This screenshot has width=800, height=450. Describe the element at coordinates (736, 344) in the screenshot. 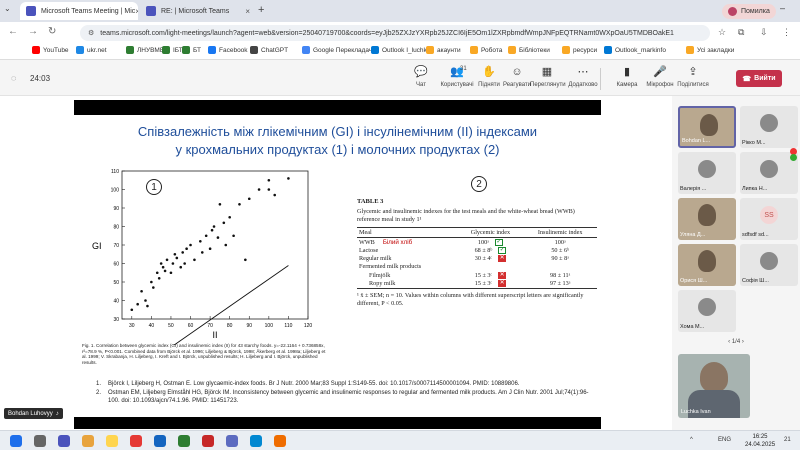

I see `participants-pager: ‹ 1/4 ›` at that location.